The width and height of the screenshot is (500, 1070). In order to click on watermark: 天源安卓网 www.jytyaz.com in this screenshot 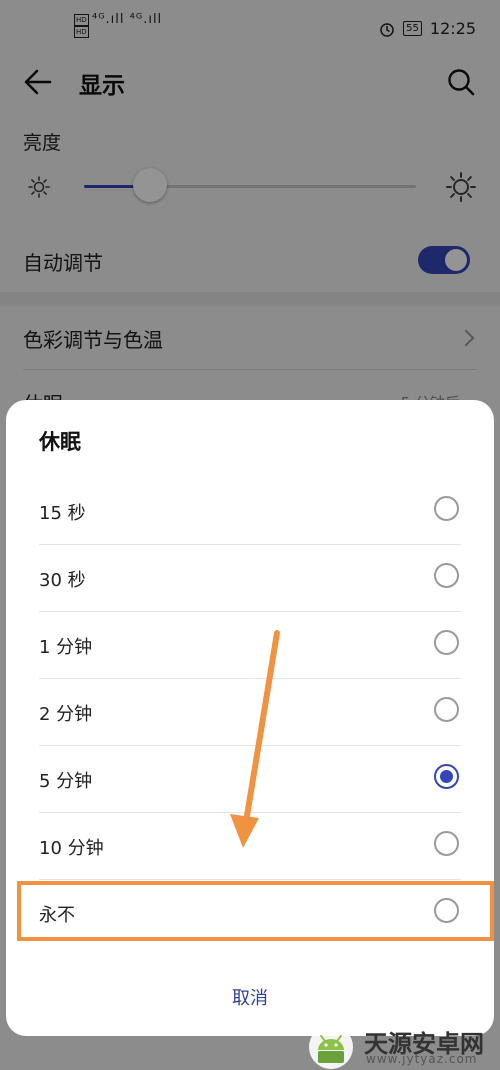, I will do `click(401, 1044)`.